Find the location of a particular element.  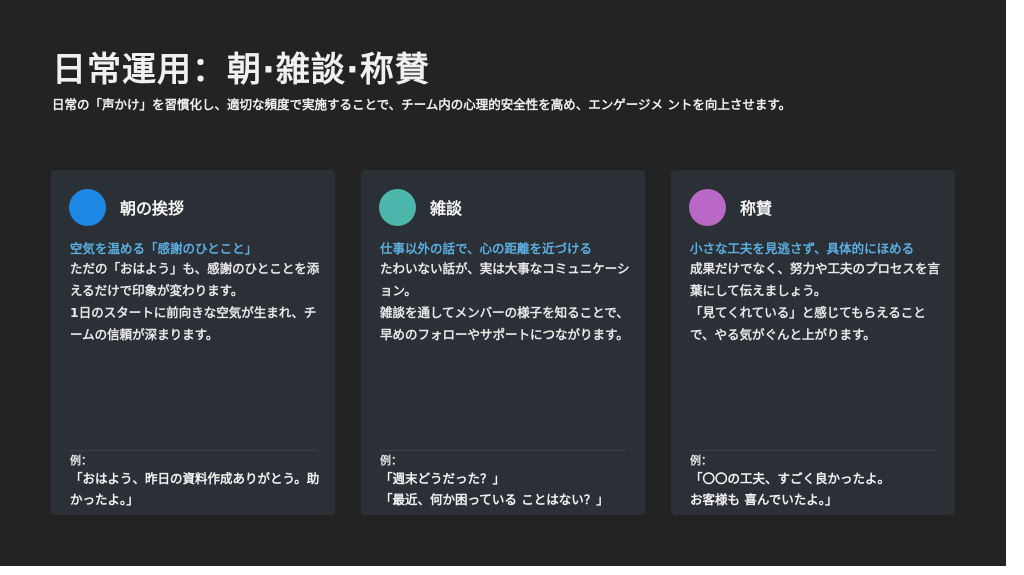

card-title: 称賛 is located at coordinates (756, 208).